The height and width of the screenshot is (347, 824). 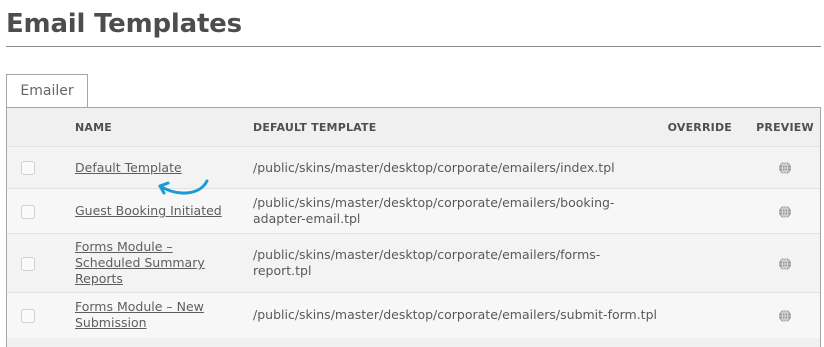 I want to click on template-name-link: Default Template, so click(x=128, y=167).